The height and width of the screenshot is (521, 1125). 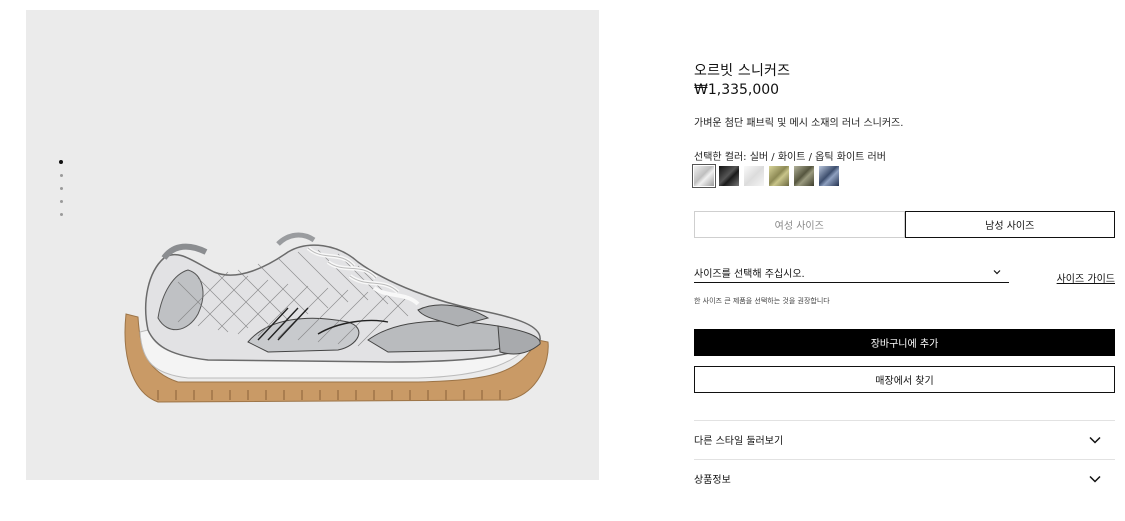 What do you see at coordinates (712, 480) in the screenshot?
I see `accordion-product-info-label: 상품정보` at bounding box center [712, 480].